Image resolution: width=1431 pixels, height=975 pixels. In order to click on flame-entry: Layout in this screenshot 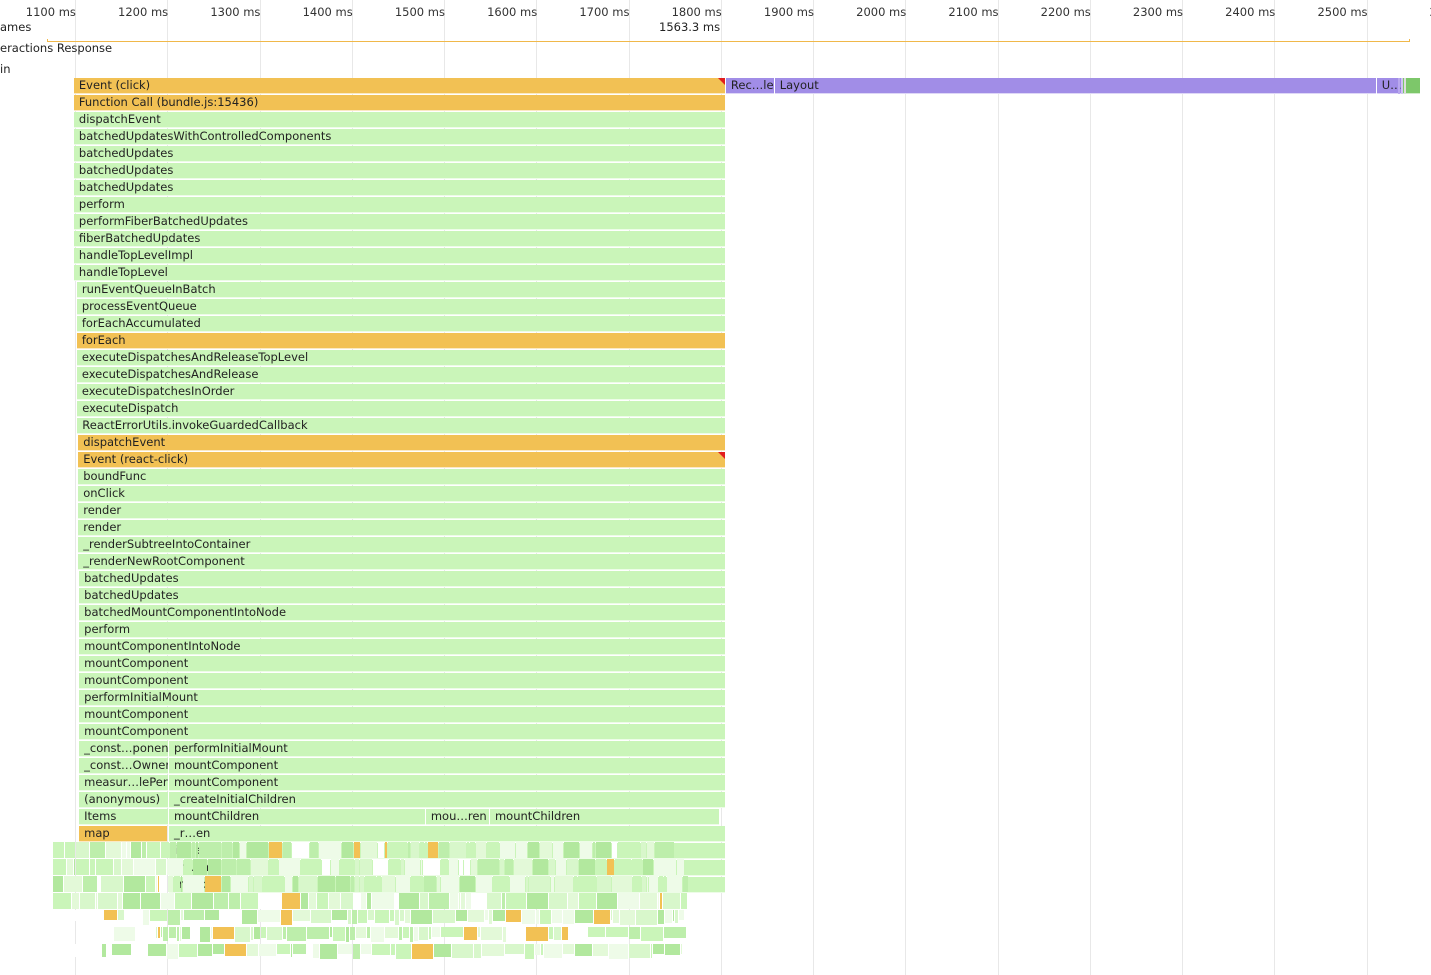, I will do `click(1075, 86)`.